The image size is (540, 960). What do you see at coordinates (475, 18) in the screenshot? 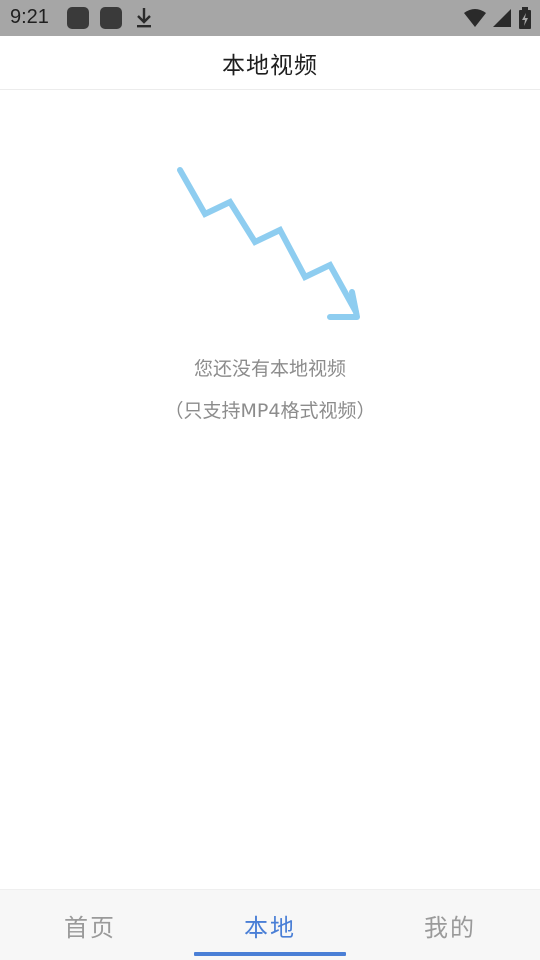
I see `wifi-icon` at bounding box center [475, 18].